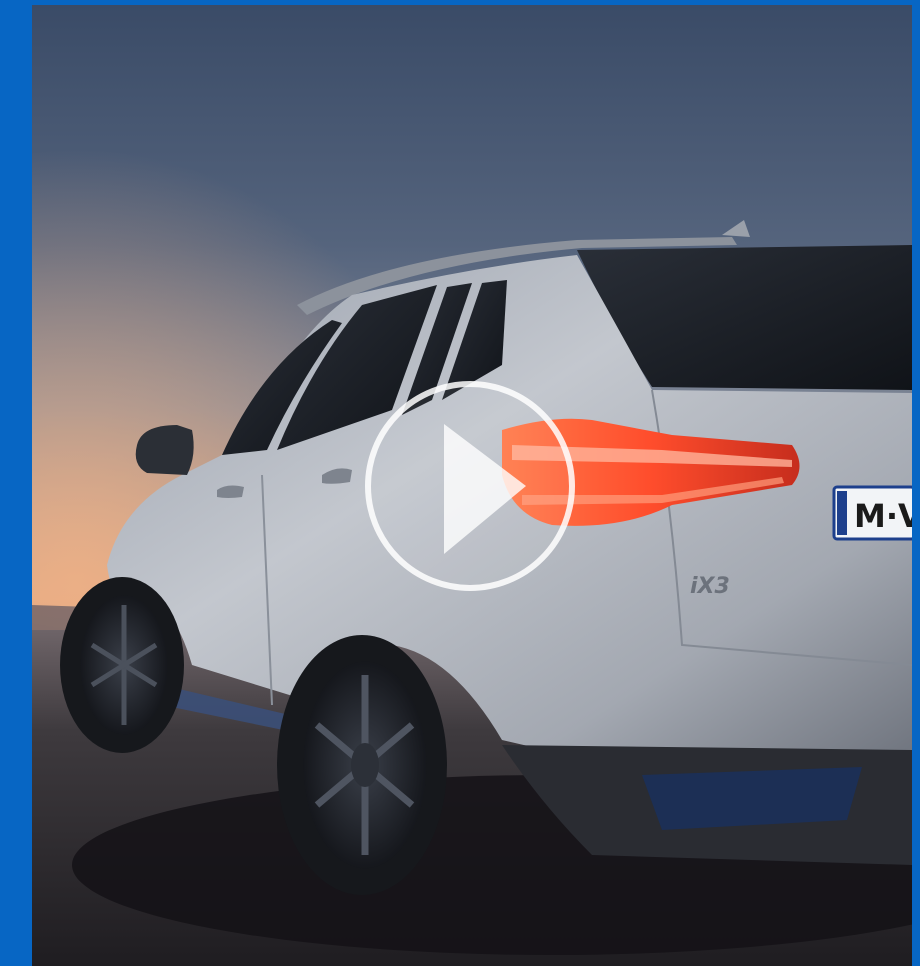 The image size is (920, 966). I want to click on play-icon, so click(470, 486).